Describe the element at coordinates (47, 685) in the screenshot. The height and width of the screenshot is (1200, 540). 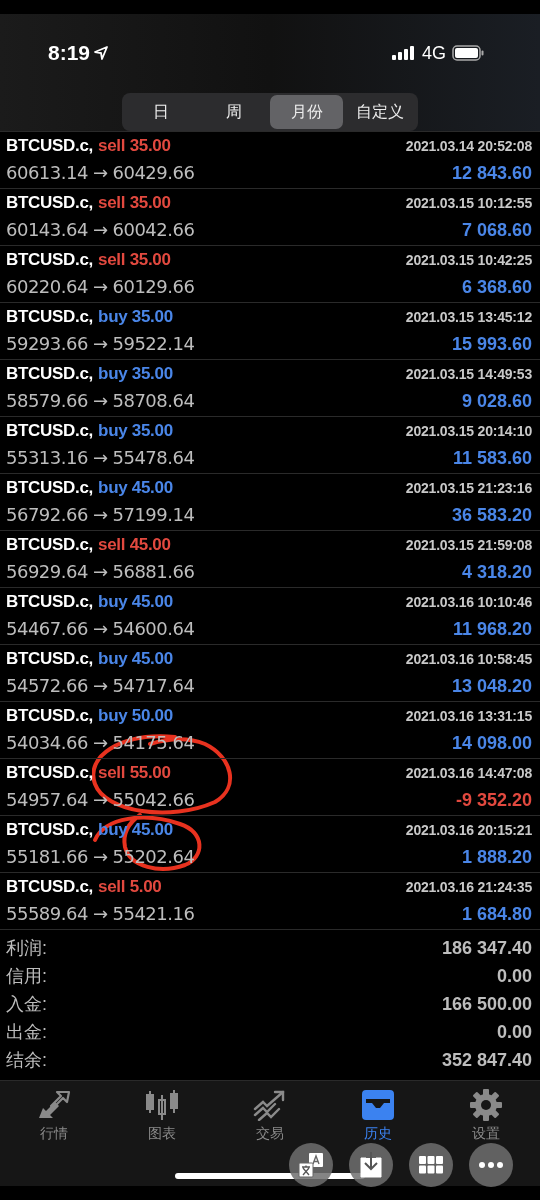
I see `open-price: 54572.66` at that location.